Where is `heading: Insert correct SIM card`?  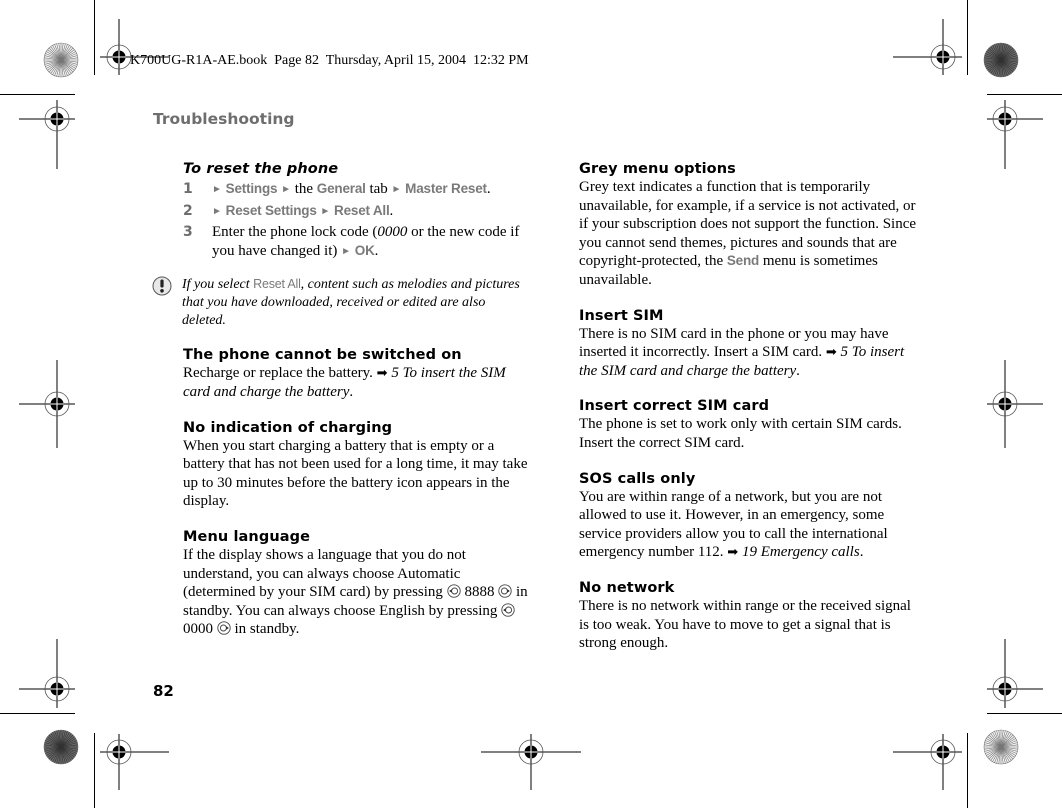
heading: Insert correct SIM card is located at coordinates (674, 406).